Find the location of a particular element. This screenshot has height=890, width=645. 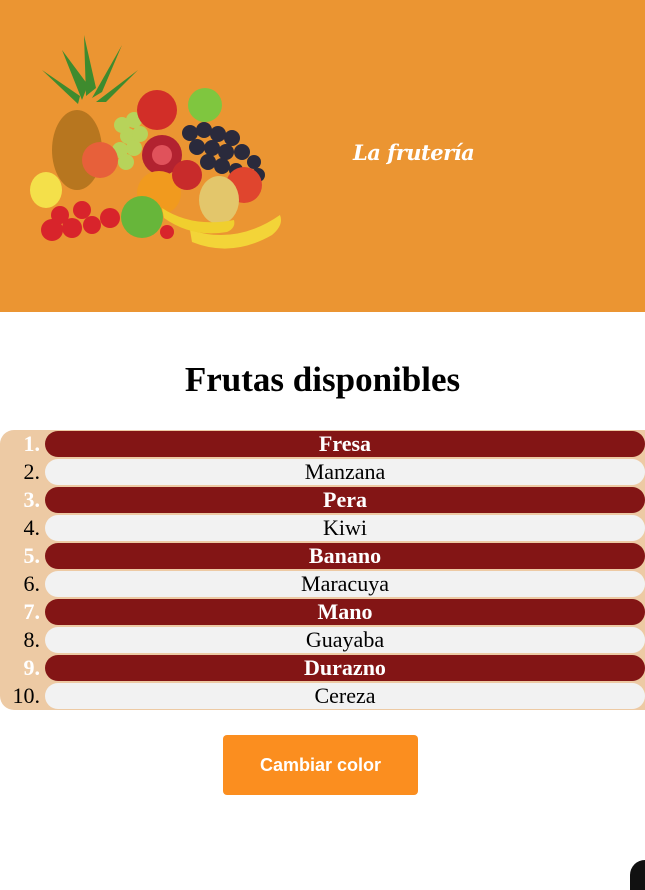

list-item-fruit-name: Banano is located at coordinates (345, 556).